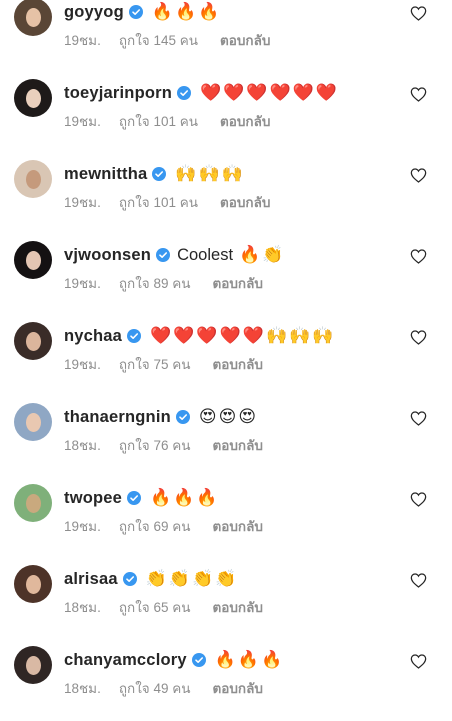  I want to click on likes-count-link: ถูกใจ 89 คน, so click(155, 283).